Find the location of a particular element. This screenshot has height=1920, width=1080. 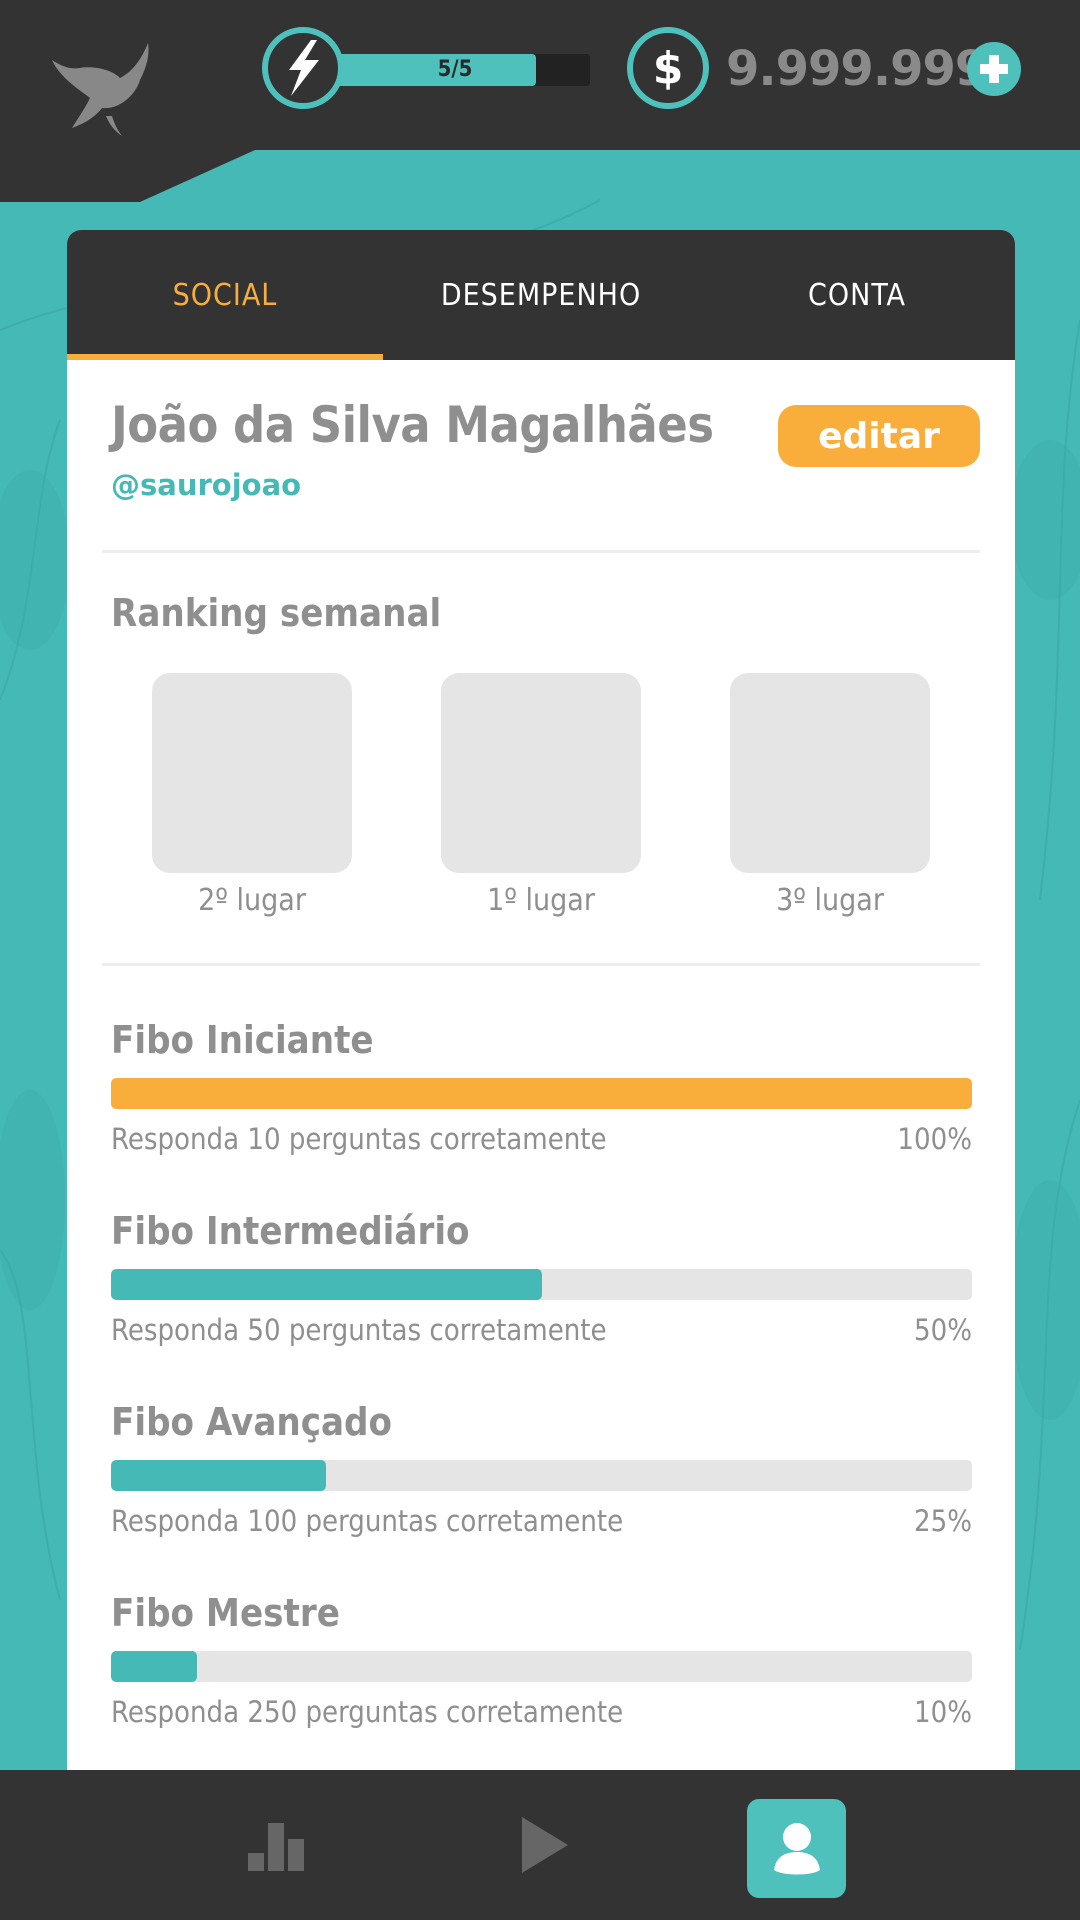

bar-chart-icon is located at coordinates (276, 1847).